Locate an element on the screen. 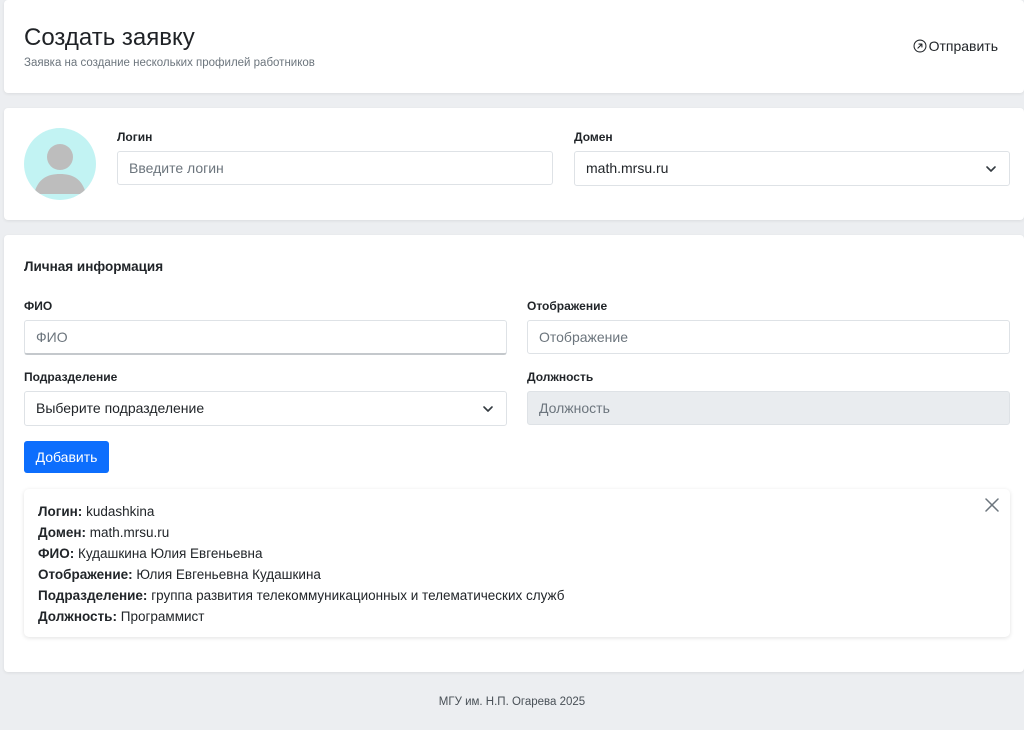 This screenshot has width=1024, height=730. entry-position-key: Должность: is located at coordinates (77, 616).